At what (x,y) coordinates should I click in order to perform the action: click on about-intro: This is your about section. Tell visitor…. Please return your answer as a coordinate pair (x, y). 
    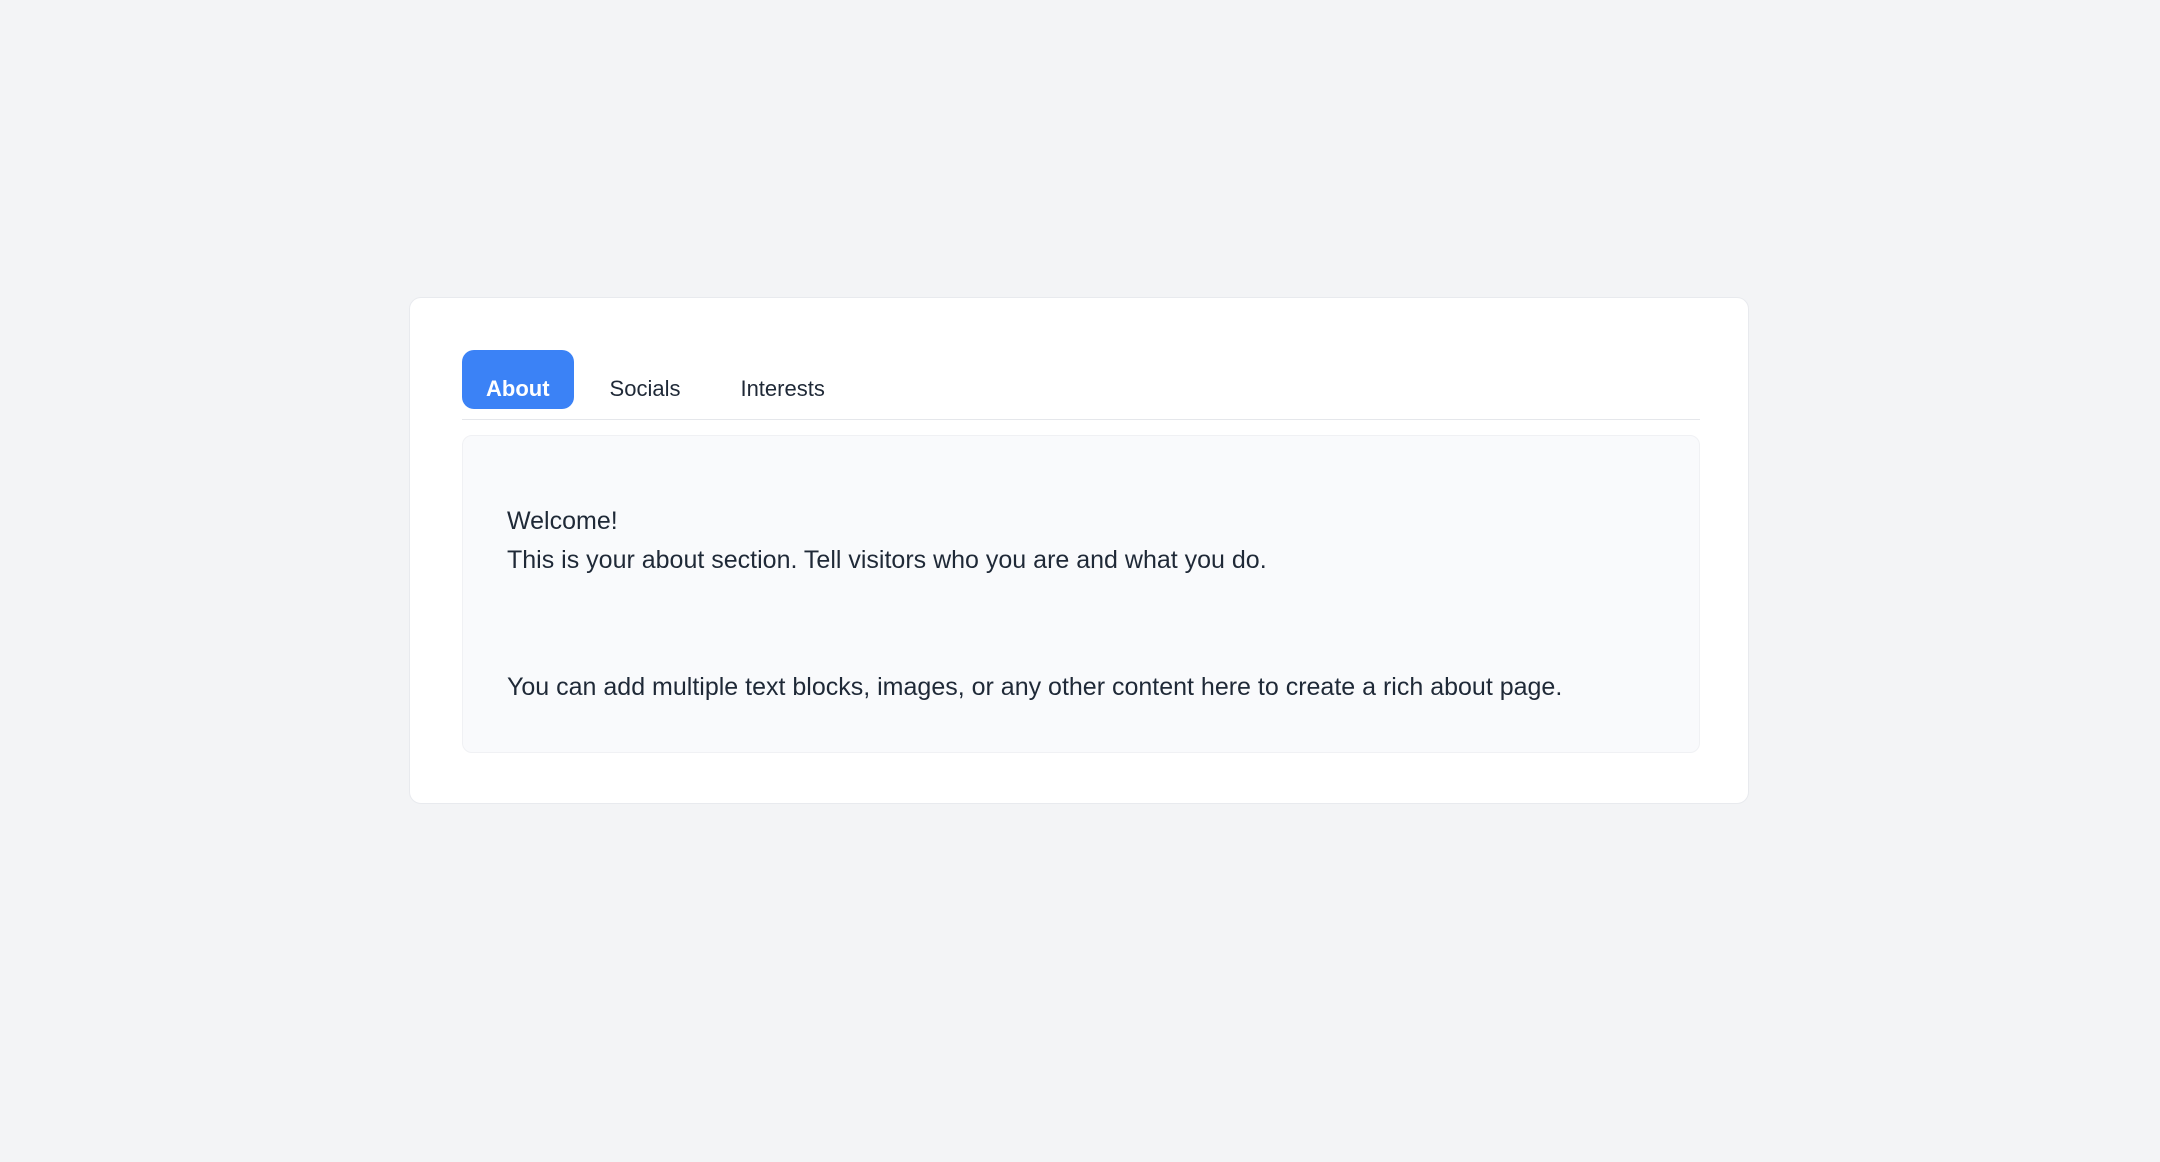
    Looking at the image, I should click on (887, 560).